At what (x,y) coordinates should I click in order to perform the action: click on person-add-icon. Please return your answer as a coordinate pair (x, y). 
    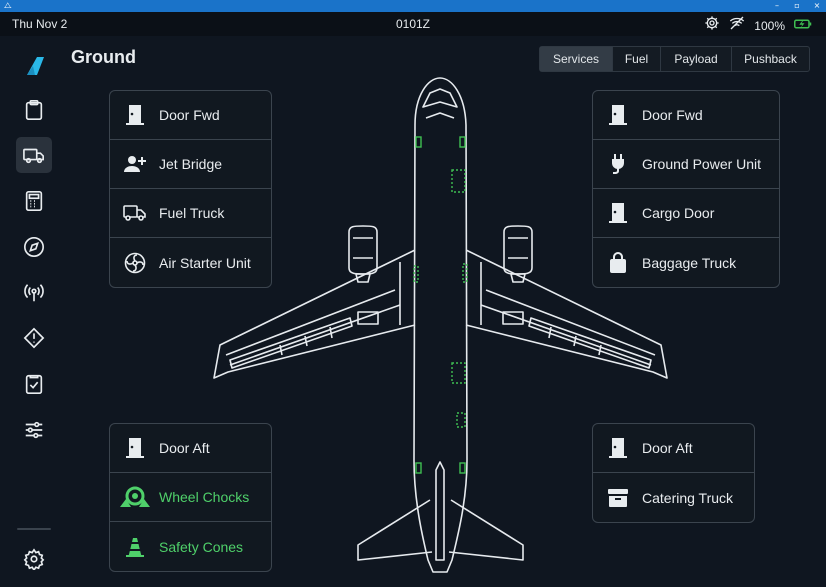
    Looking at the image, I should click on (135, 164).